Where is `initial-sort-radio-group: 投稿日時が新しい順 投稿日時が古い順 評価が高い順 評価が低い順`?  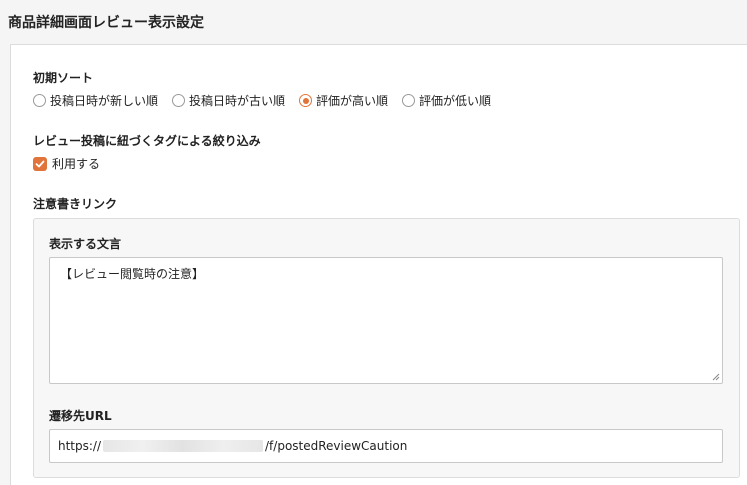 initial-sort-radio-group: 投稿日時が新しい順 投稿日時が古い順 評価が高い順 評価が低い順 is located at coordinates (269, 100).